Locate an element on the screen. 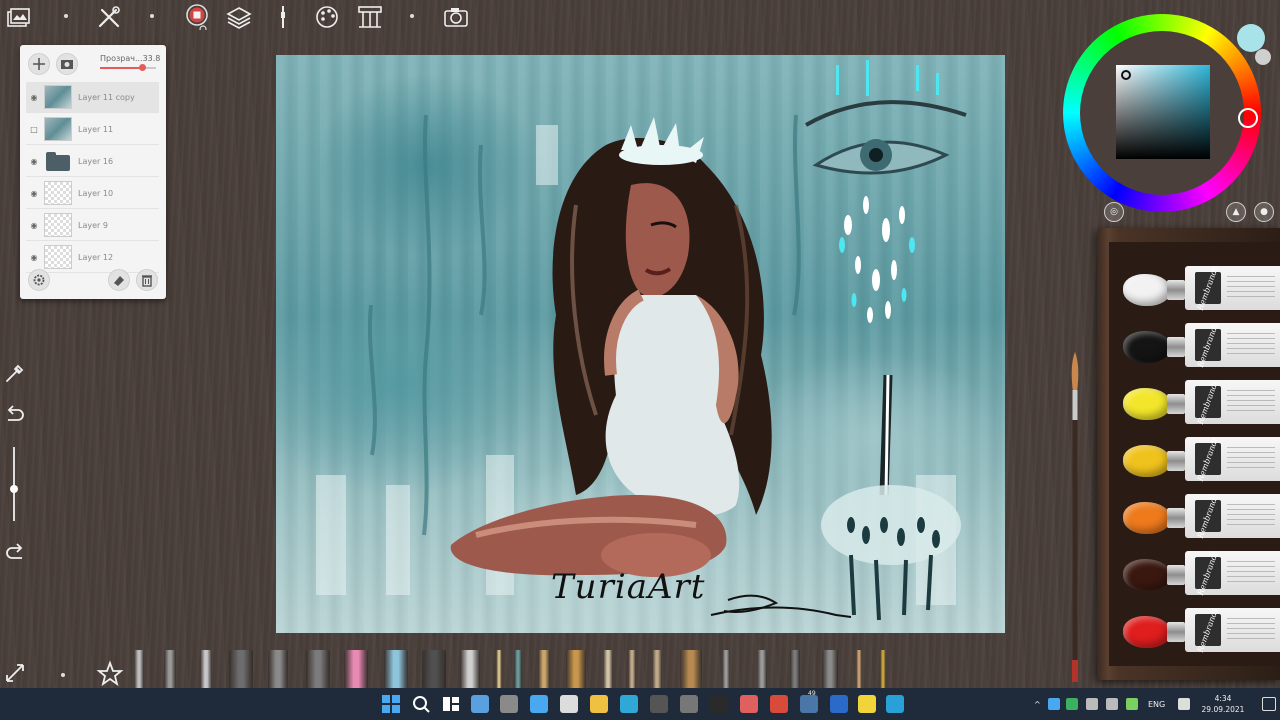 Image resolution: width=1280 pixels, height=720 pixels. brush-settings-icon is located at coordinates (283, 17).